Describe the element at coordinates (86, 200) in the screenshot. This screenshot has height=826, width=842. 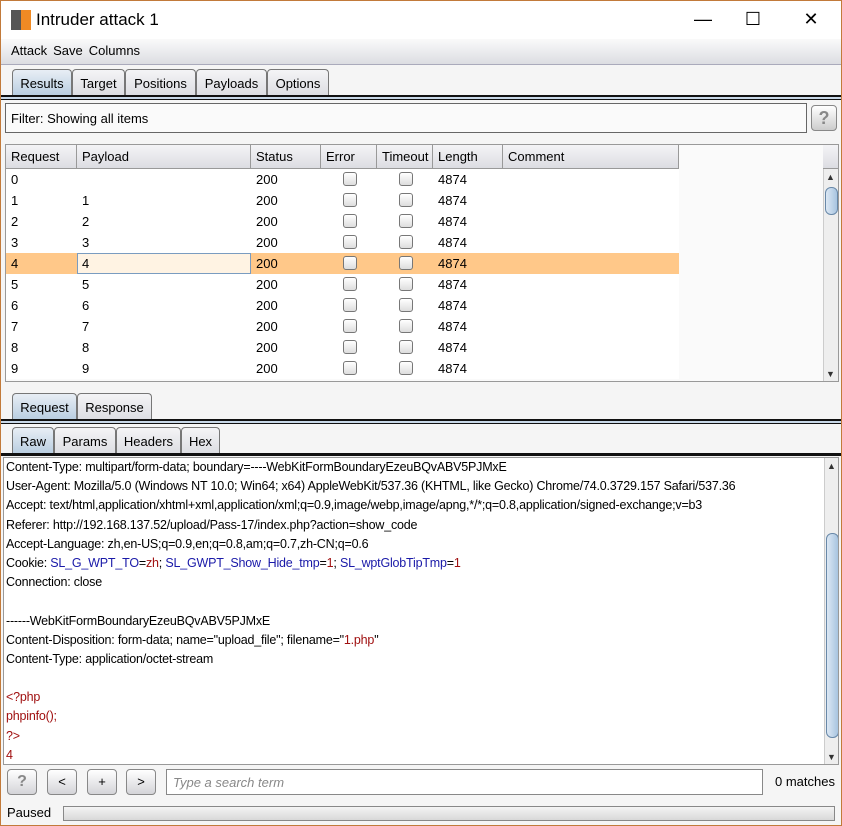
I see `cell-payload: 1` at that location.